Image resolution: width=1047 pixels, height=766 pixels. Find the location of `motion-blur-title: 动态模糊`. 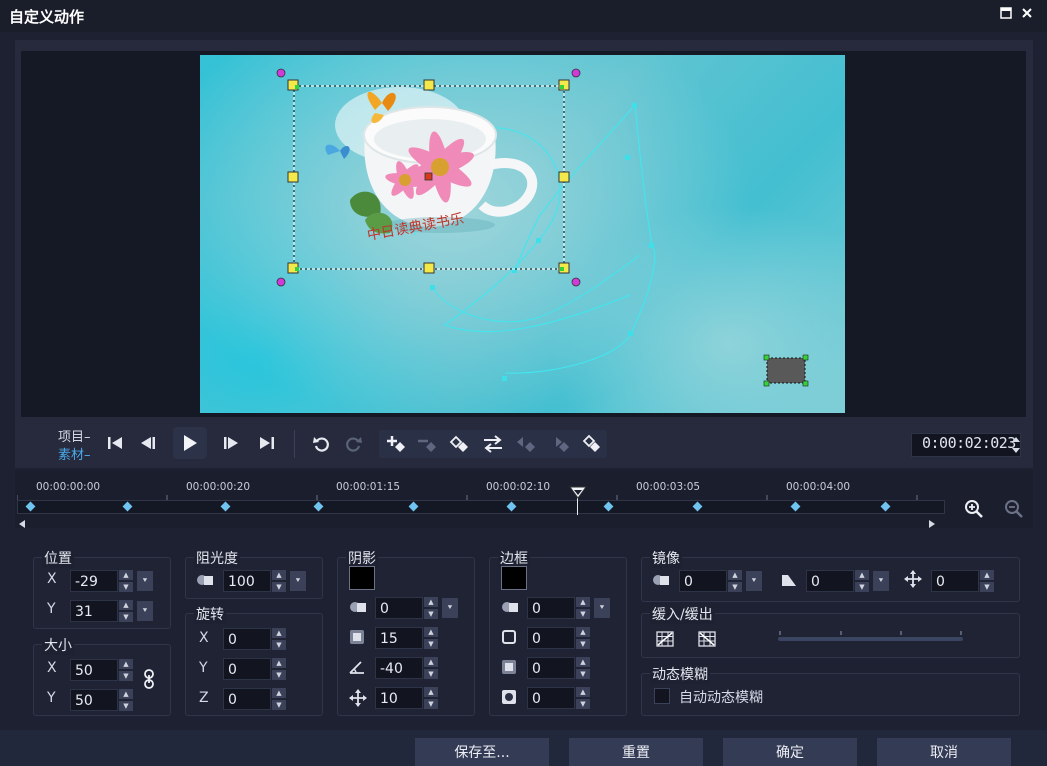

motion-blur-title: 动态模糊 is located at coordinates (680, 674).